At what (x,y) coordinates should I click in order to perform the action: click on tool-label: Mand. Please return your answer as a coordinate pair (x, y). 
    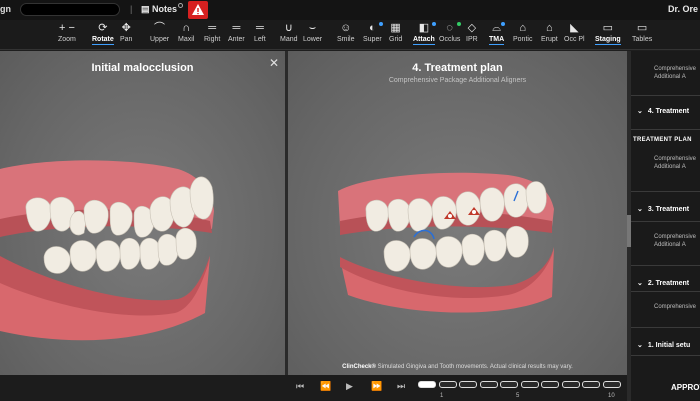
    Looking at the image, I should click on (289, 39).